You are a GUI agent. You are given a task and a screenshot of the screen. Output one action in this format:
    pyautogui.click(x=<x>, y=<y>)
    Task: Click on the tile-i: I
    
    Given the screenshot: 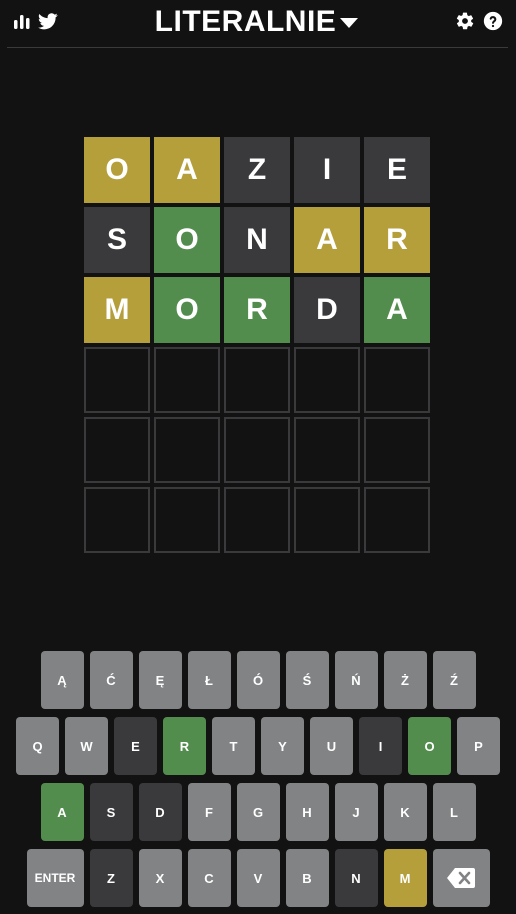 What is the action you would take?
    pyautogui.click(x=327, y=170)
    